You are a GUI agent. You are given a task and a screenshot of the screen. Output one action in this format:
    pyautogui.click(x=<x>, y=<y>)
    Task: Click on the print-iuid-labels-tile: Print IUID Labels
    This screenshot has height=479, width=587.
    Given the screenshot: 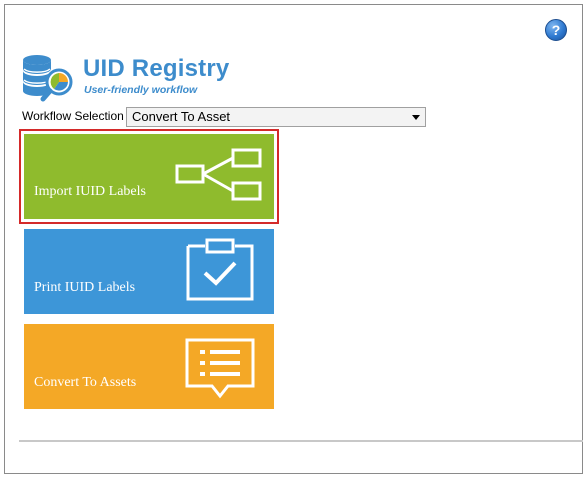 What is the action you would take?
    pyautogui.click(x=149, y=271)
    